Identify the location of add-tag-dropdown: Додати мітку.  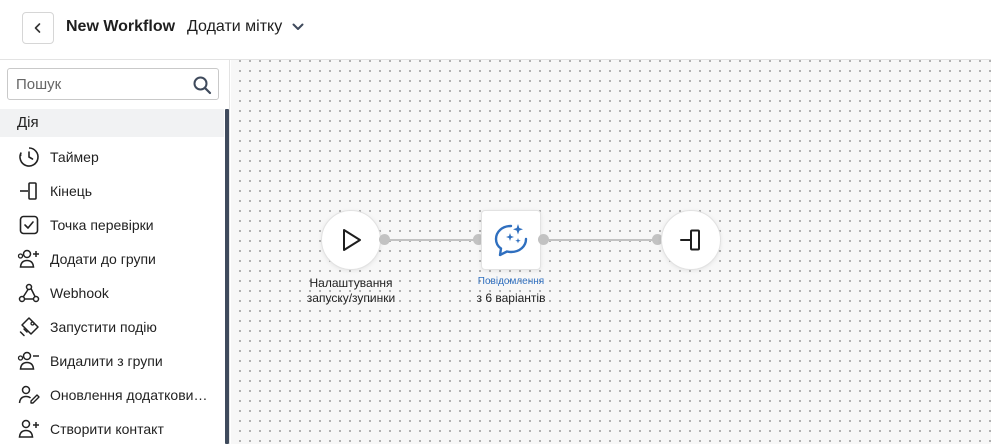
(245, 27).